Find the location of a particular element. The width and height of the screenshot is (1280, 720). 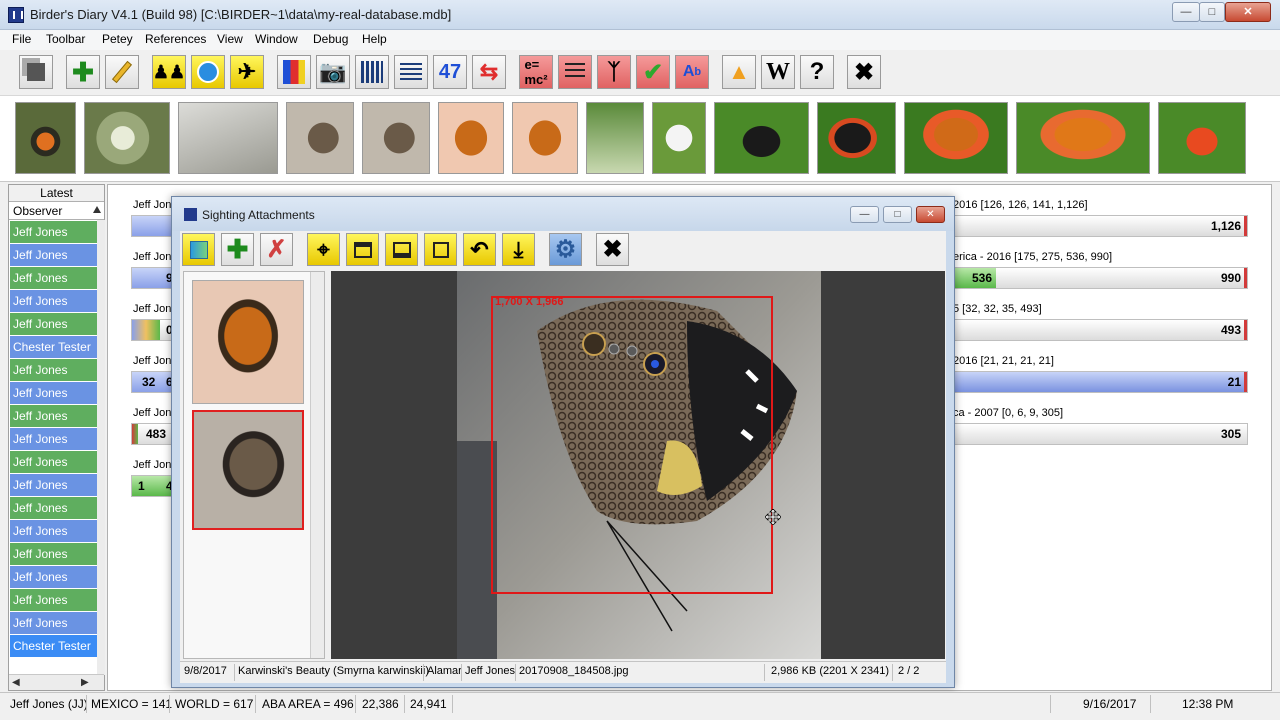

menu-help: Help is located at coordinates (374, 39).